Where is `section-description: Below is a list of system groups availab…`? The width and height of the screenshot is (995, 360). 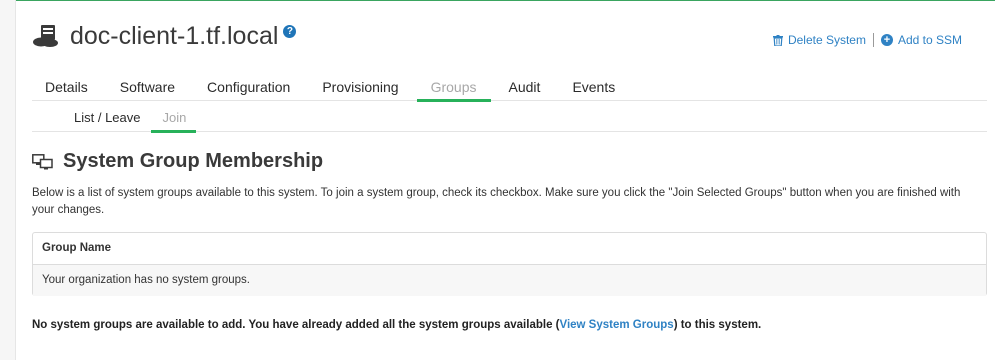
section-description: Below is a list of system groups availab… is located at coordinates (496, 201).